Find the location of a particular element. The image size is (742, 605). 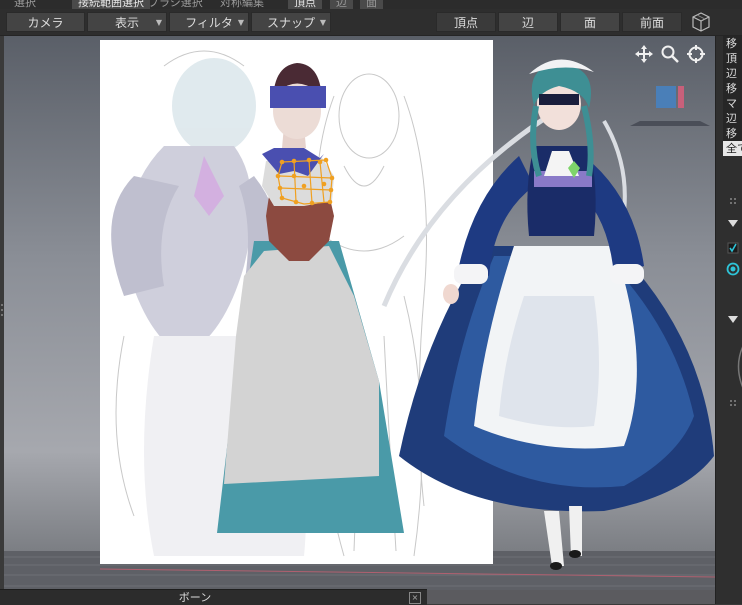

filter-menu-button: フィルタ ▼ is located at coordinates (209, 22).